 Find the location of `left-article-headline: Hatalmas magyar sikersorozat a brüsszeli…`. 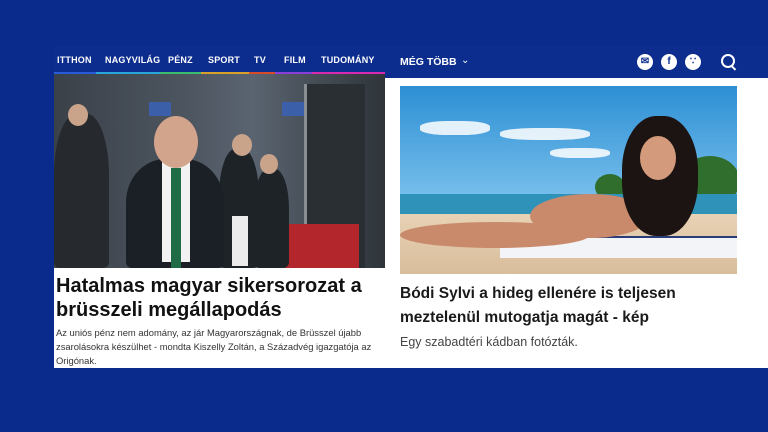

left-article-headline: Hatalmas magyar sikersorozat a brüsszeli… is located at coordinates (219, 298).